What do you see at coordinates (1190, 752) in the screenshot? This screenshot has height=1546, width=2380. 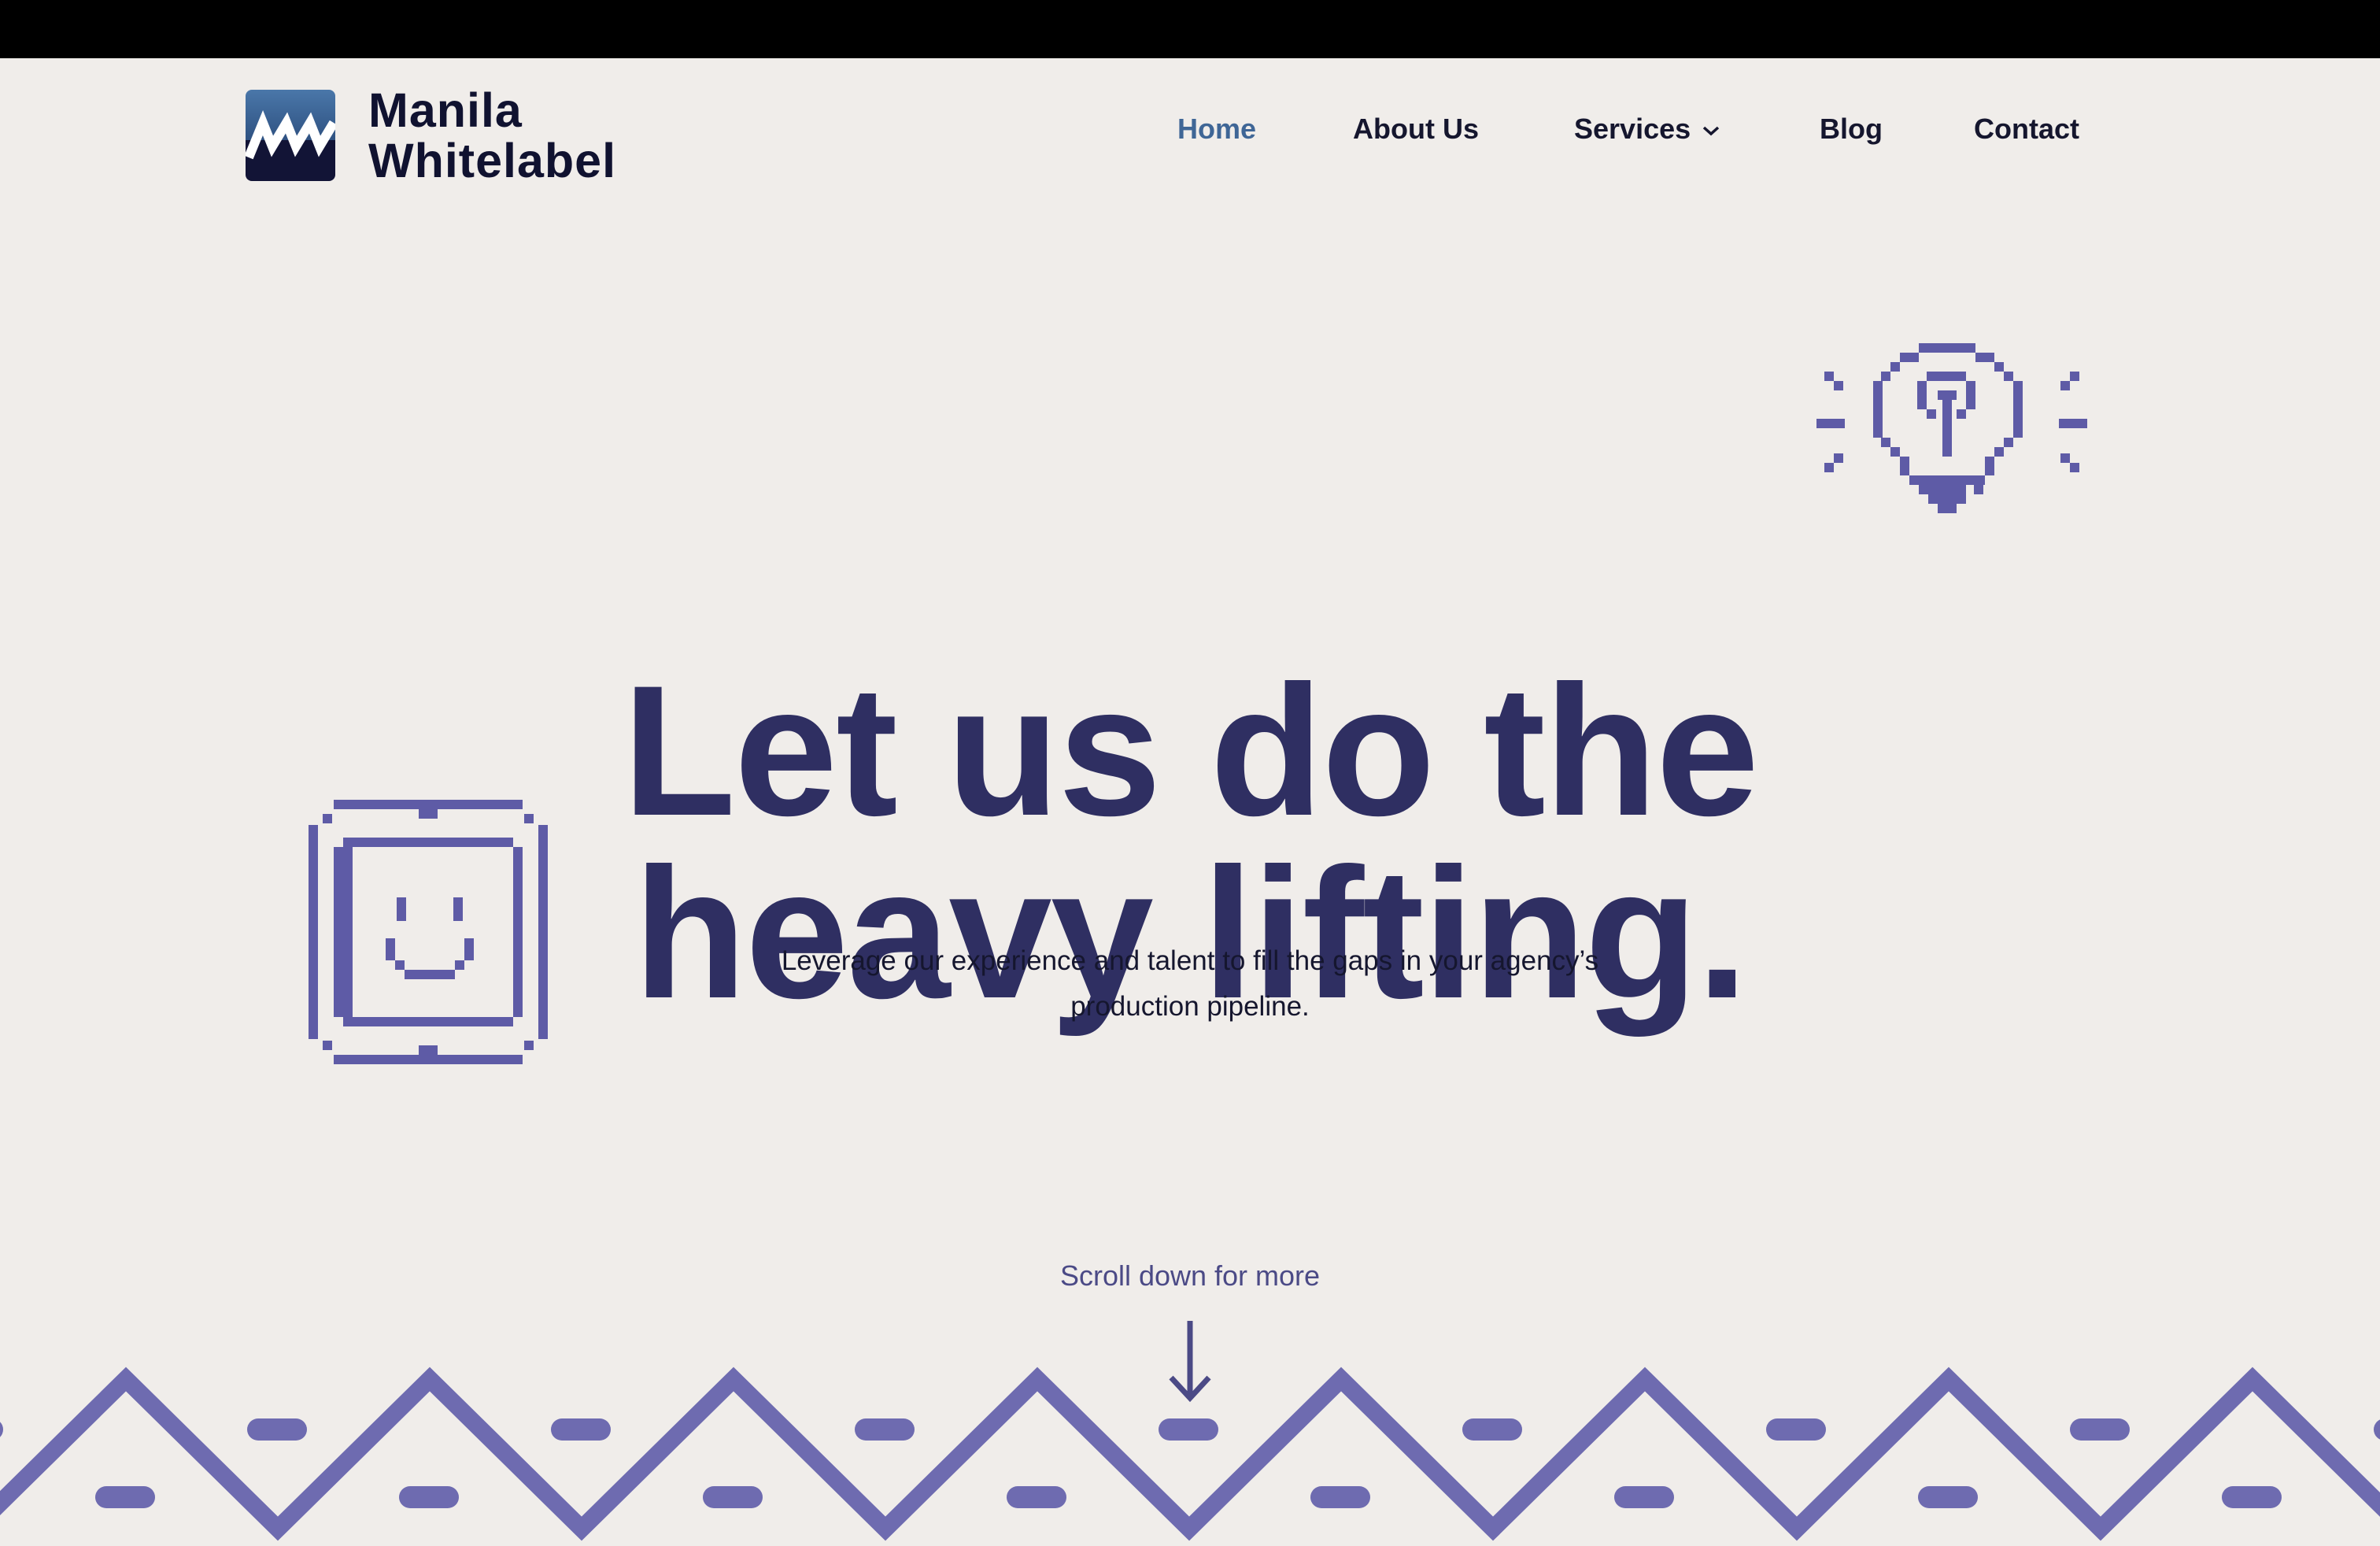 I see `hero-title-line-1: Let us do the` at bounding box center [1190, 752].